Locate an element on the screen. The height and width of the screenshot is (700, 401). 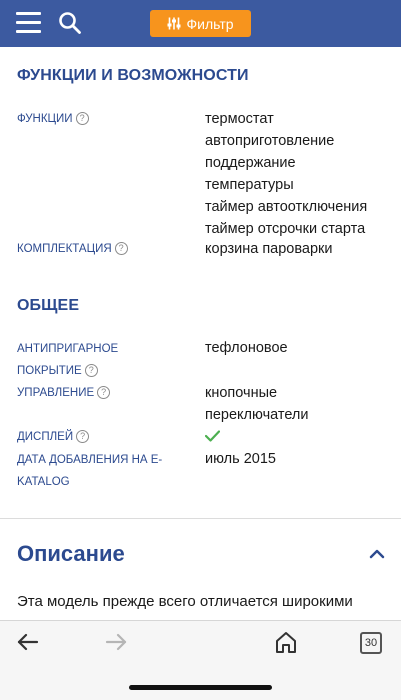
spec-label-nonstick: АНТИПРИГАРНОЕ ПОКРЫТИЕ? is located at coordinates (67, 360).